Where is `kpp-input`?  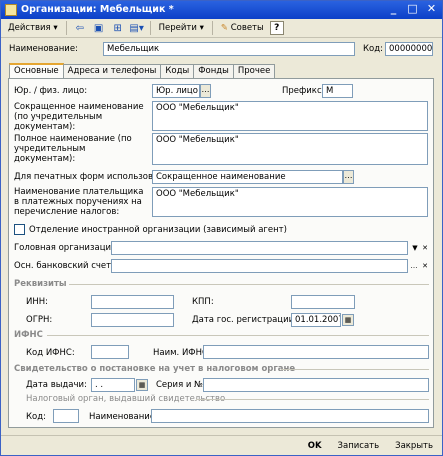 kpp-input is located at coordinates (323, 302).